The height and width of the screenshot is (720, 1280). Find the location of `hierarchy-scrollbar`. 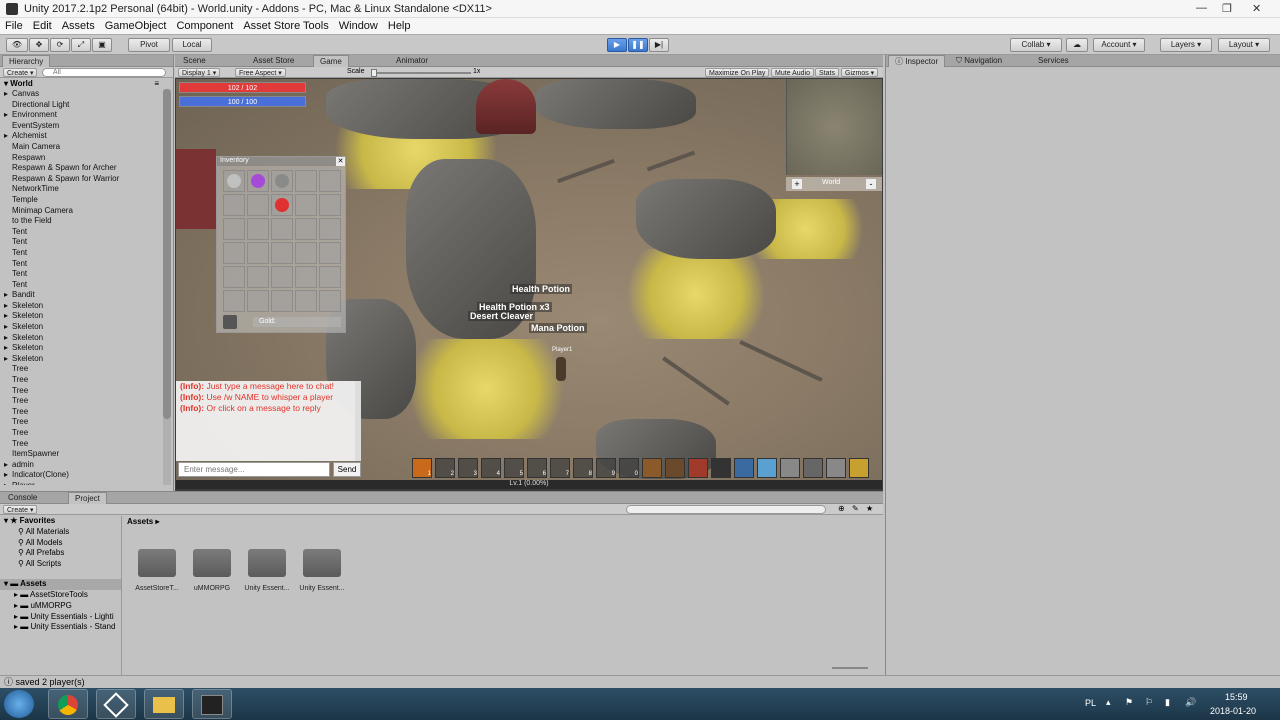

hierarchy-scrollbar is located at coordinates (167, 287).